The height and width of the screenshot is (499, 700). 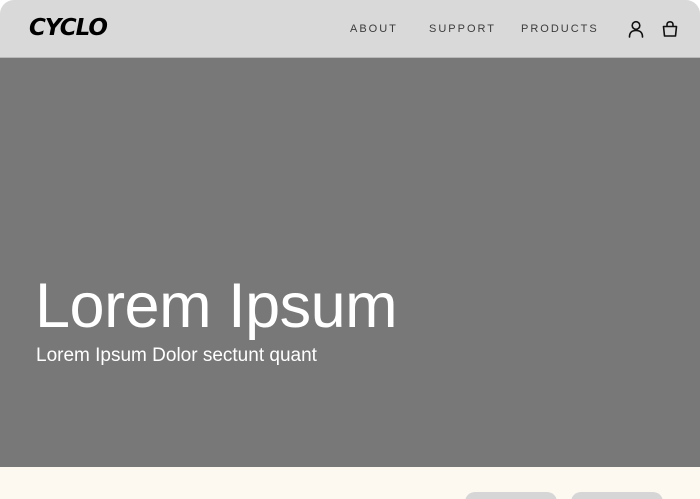 I want to click on shopping-bag-icon, so click(x=670, y=29).